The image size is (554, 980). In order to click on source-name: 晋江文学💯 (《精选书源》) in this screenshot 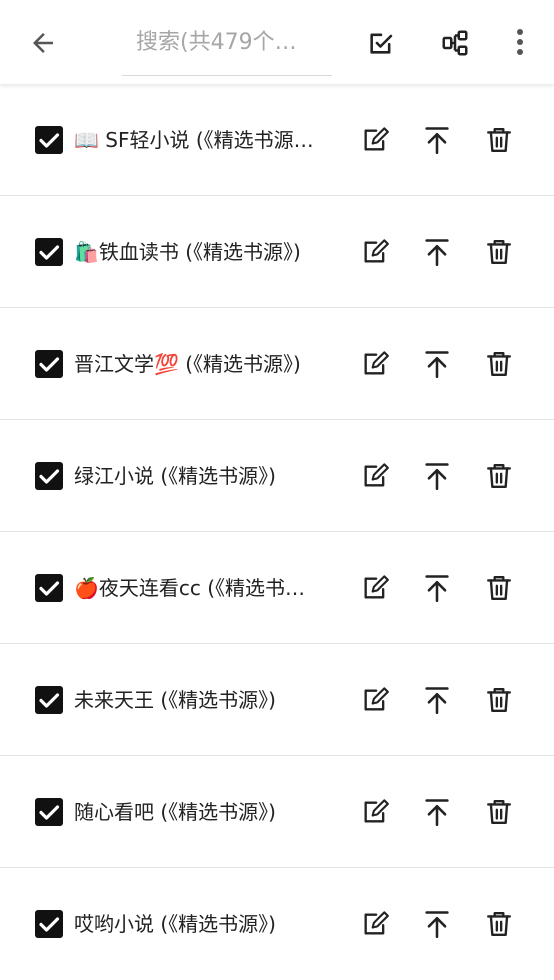, I will do `click(187, 364)`.